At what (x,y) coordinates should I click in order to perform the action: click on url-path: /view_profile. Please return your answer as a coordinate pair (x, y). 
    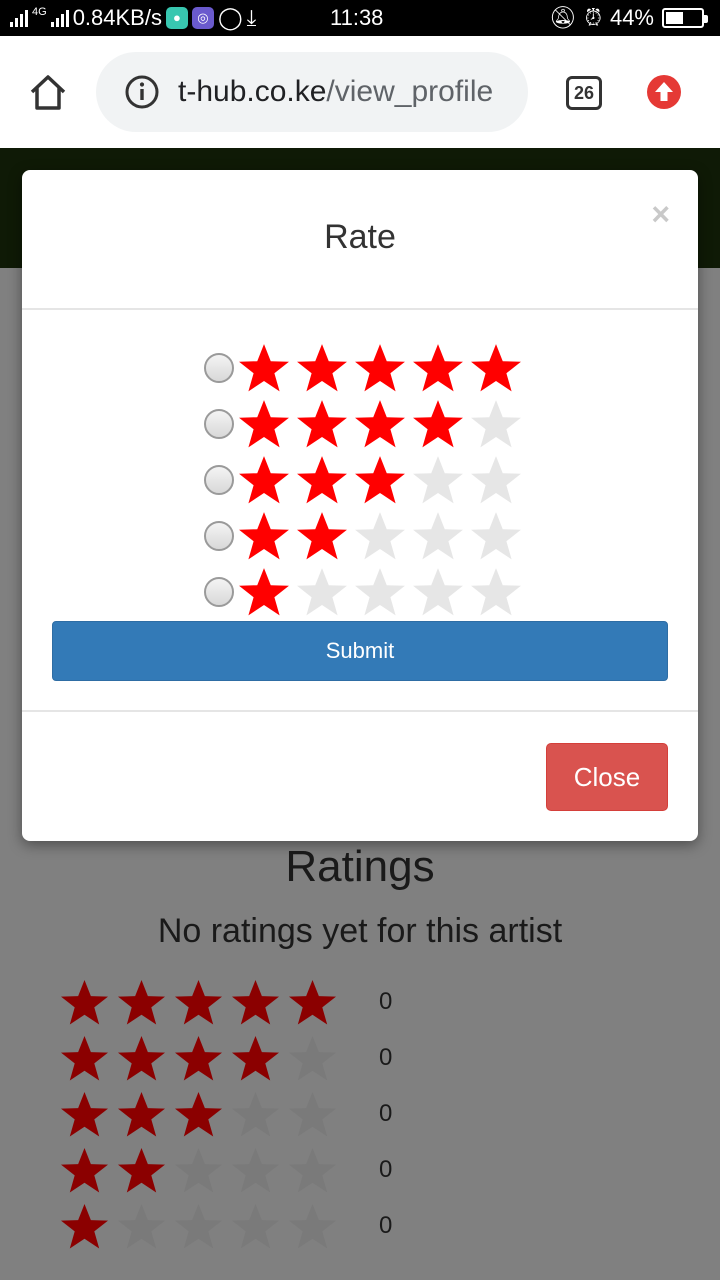
    Looking at the image, I should click on (410, 91).